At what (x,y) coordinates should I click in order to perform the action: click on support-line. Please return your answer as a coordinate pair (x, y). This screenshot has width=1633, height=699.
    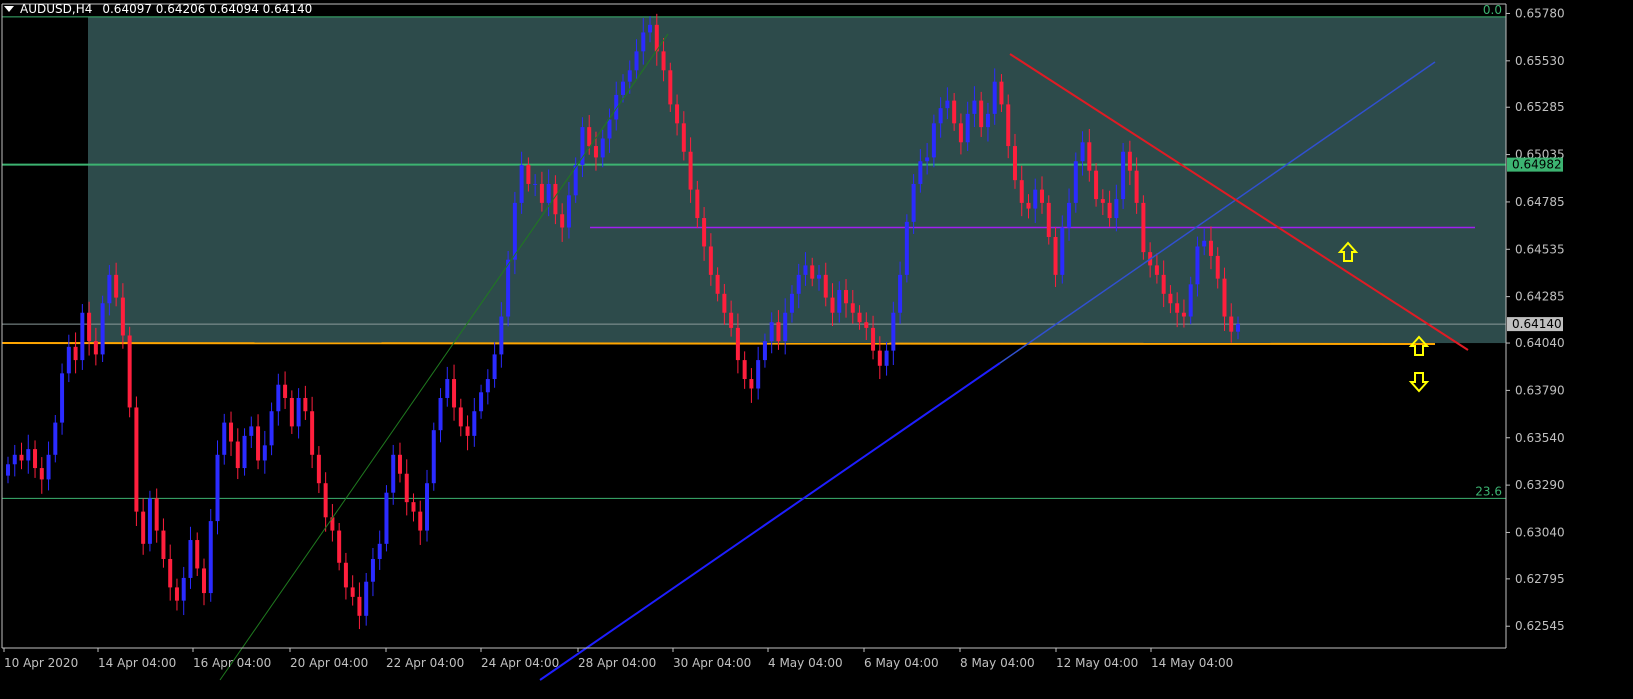
    Looking at the image, I should click on (718, 344).